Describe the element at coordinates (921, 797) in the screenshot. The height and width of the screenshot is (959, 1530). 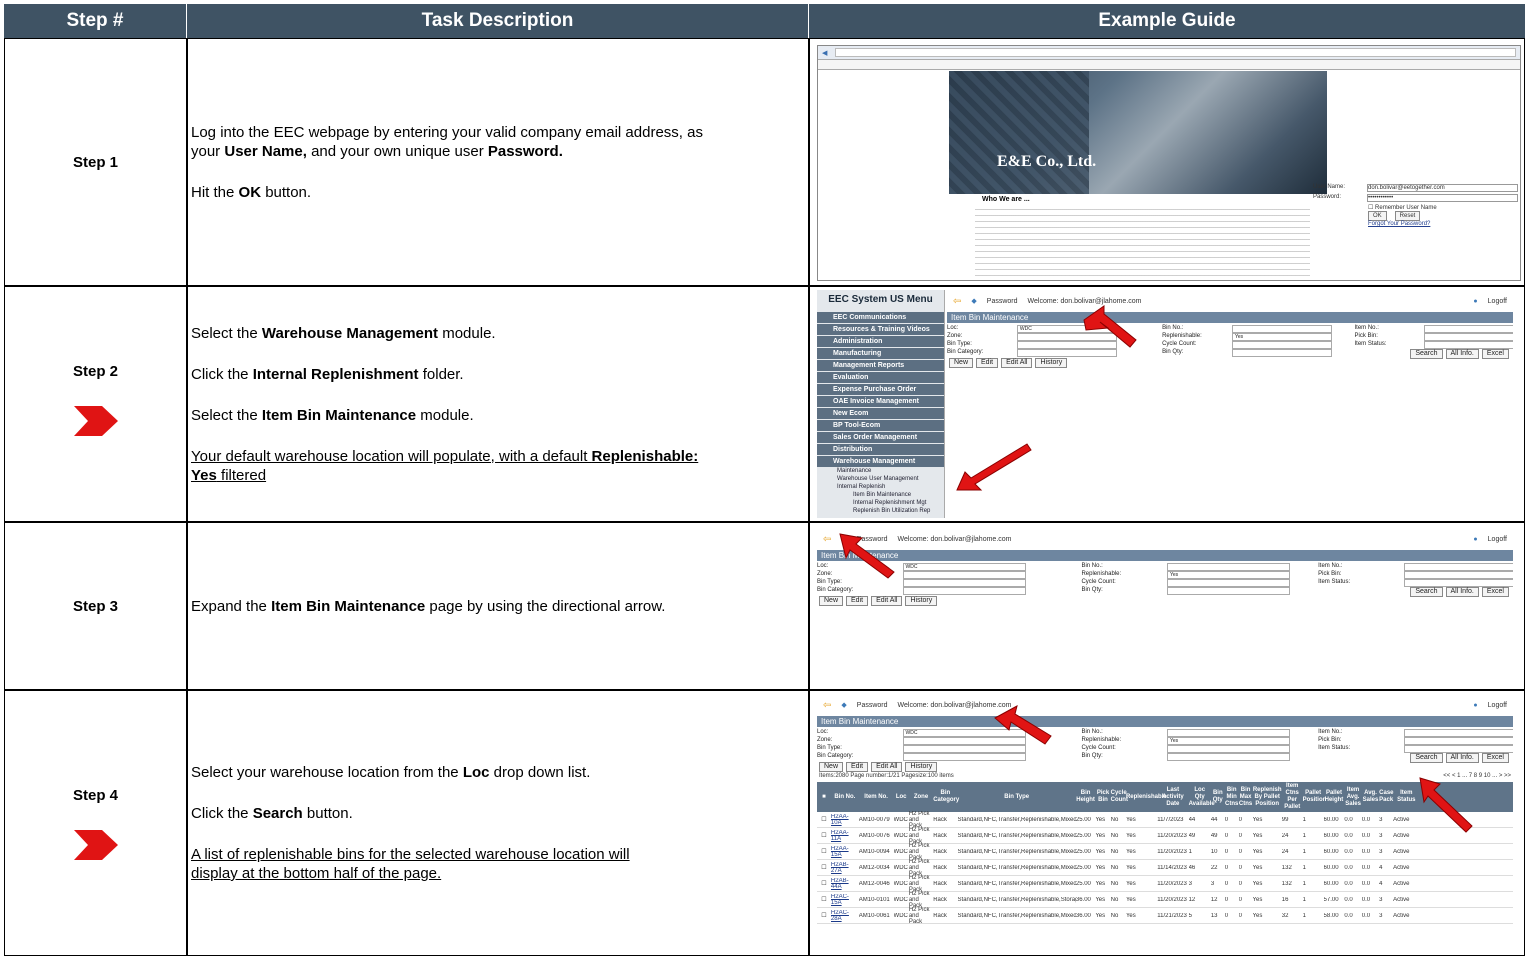
I see `column-header: Zone` at that location.